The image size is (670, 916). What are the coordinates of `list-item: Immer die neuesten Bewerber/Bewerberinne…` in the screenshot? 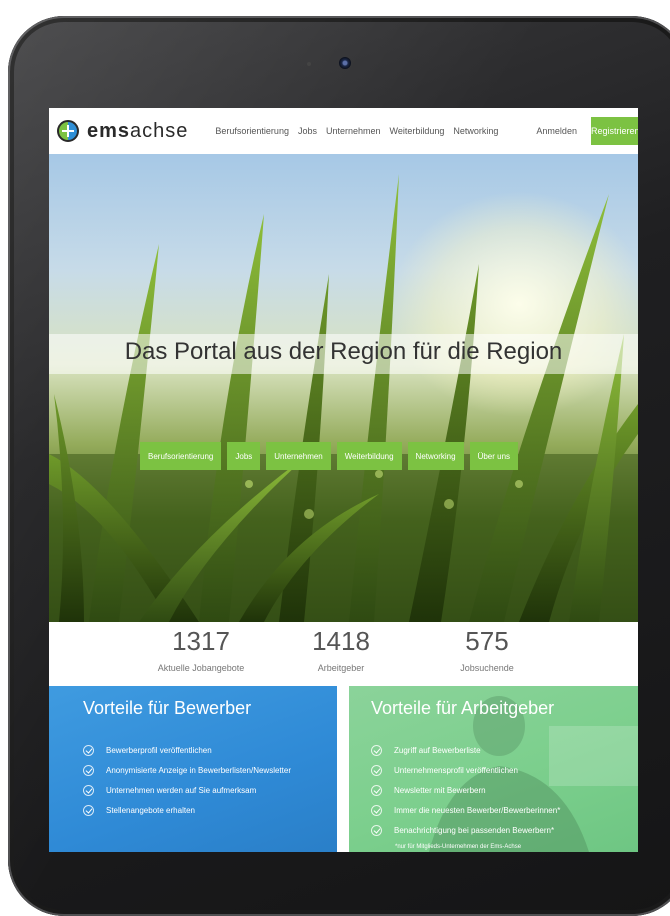 It's located at (465, 810).